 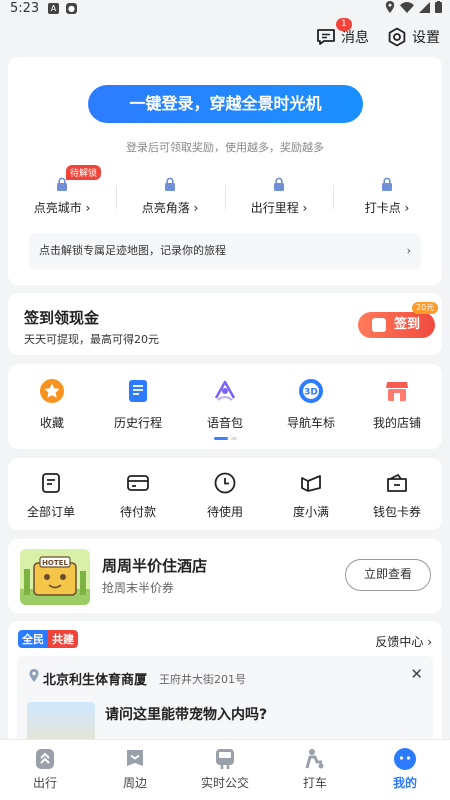 What do you see at coordinates (379, 325) in the screenshot?
I see `calendar-check-icon` at bounding box center [379, 325].